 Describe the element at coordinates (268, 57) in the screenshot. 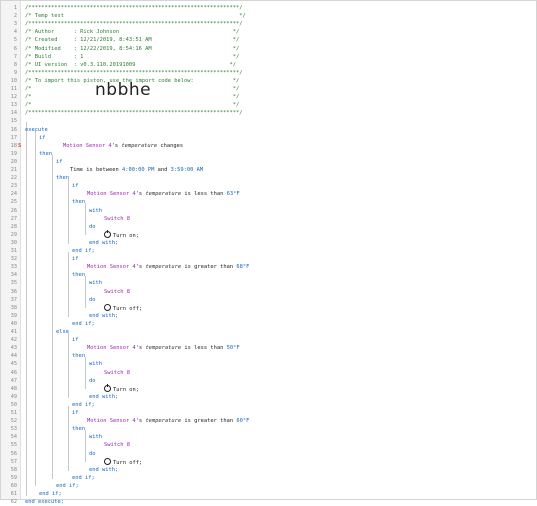

I see `code-row: 7 /* Build : 1 */` at that location.